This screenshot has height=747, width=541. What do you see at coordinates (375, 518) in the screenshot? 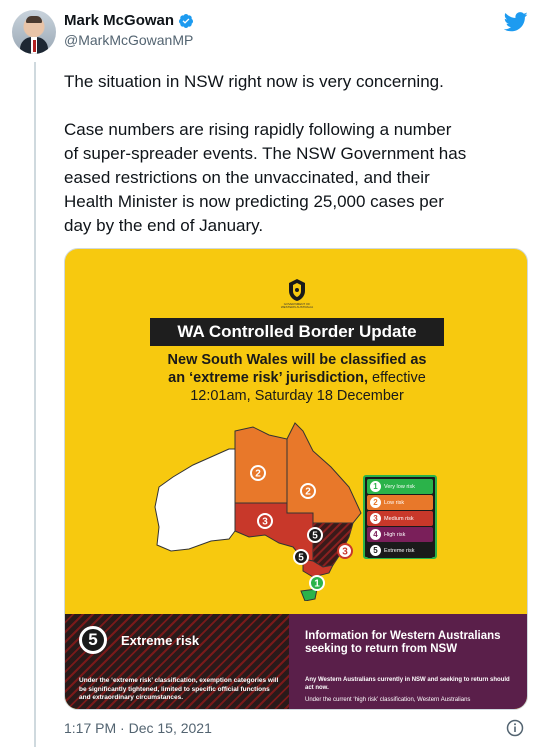
I see `legend-number: 3` at bounding box center [375, 518].